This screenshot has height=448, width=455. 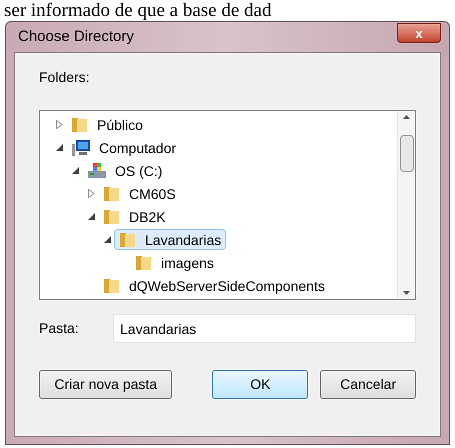 I want to click on tree-item-label: CM60S, so click(x=152, y=194).